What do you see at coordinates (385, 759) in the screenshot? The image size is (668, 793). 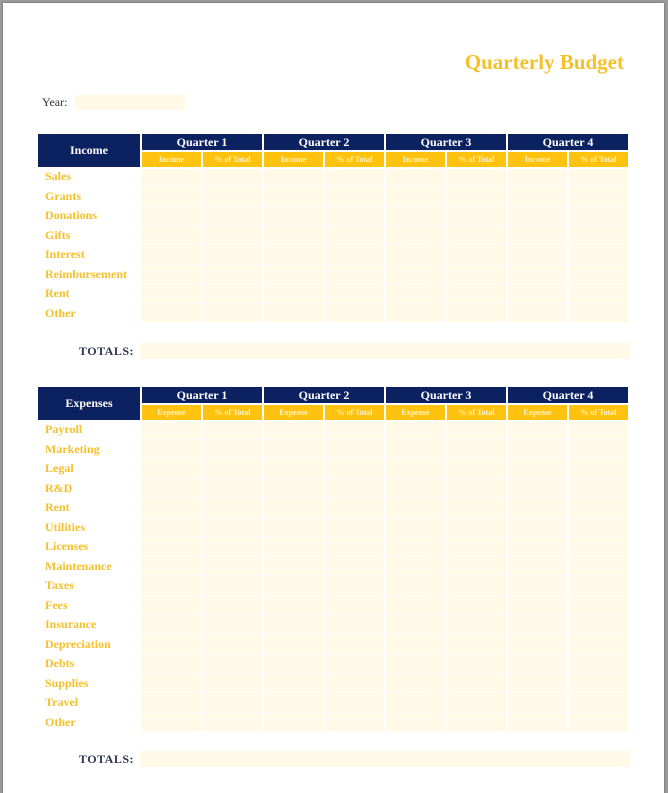 I see `expenses-totals-field` at bounding box center [385, 759].